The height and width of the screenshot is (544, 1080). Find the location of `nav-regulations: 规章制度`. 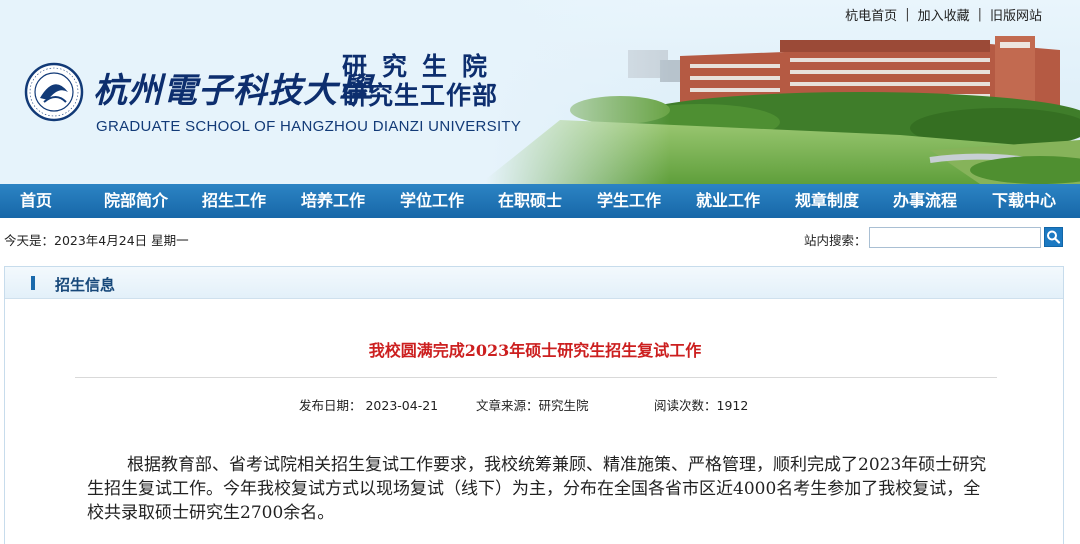

nav-regulations: 规章制度 is located at coordinates (827, 201).